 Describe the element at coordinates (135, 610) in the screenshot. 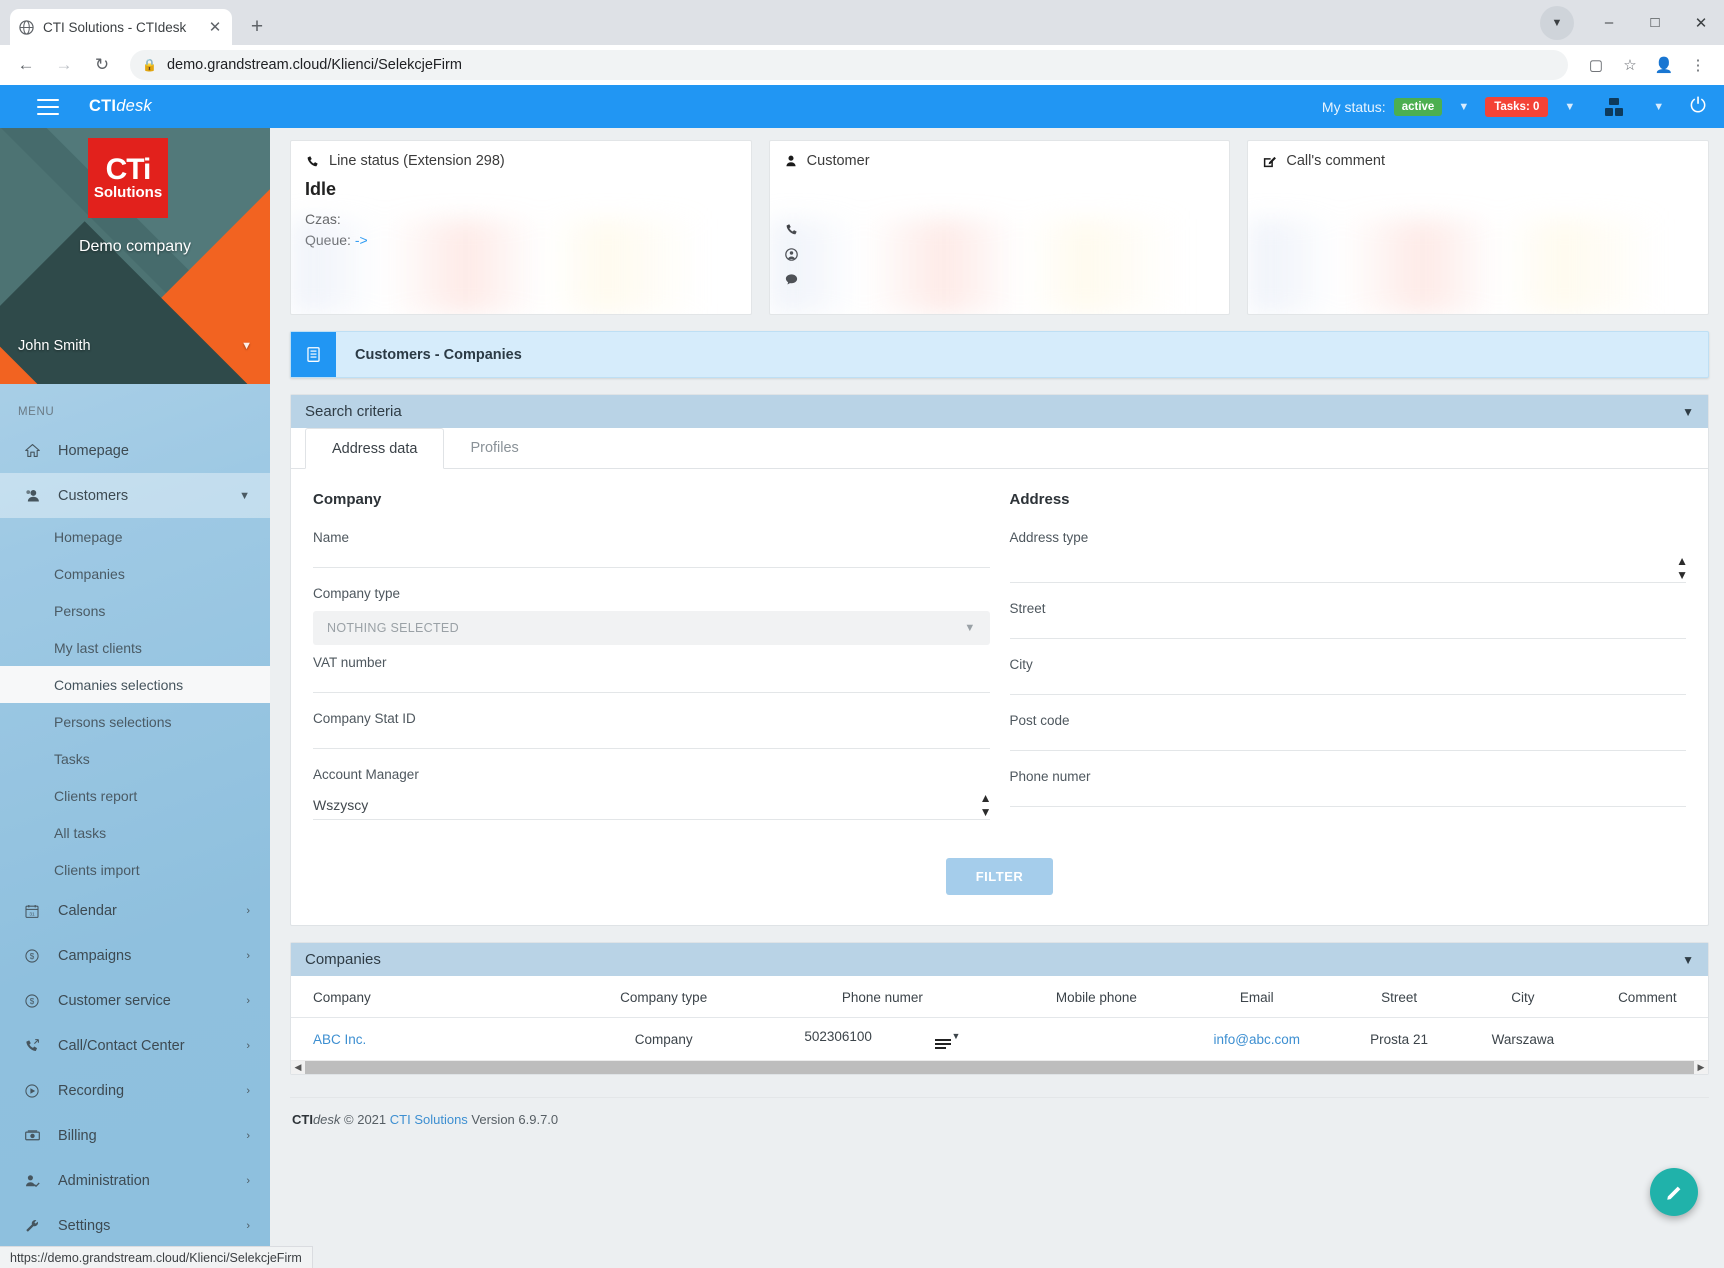

I see `sidebar-subitem-persons: Persons` at that location.